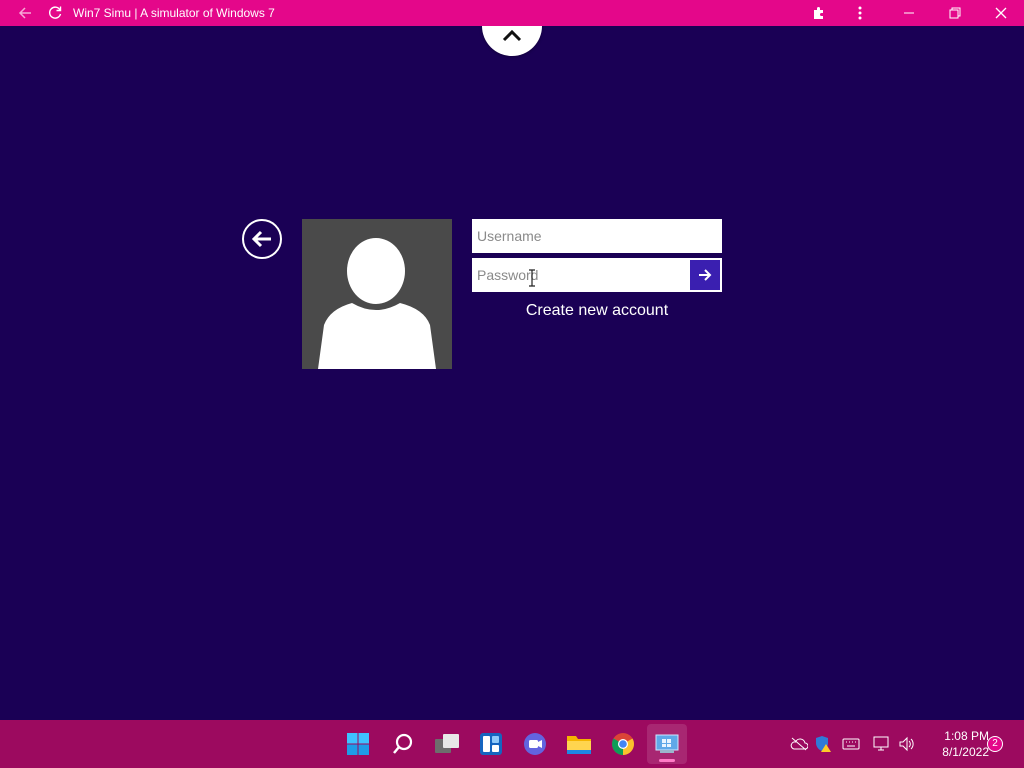  I want to click on extensions-icon, so click(819, 13).